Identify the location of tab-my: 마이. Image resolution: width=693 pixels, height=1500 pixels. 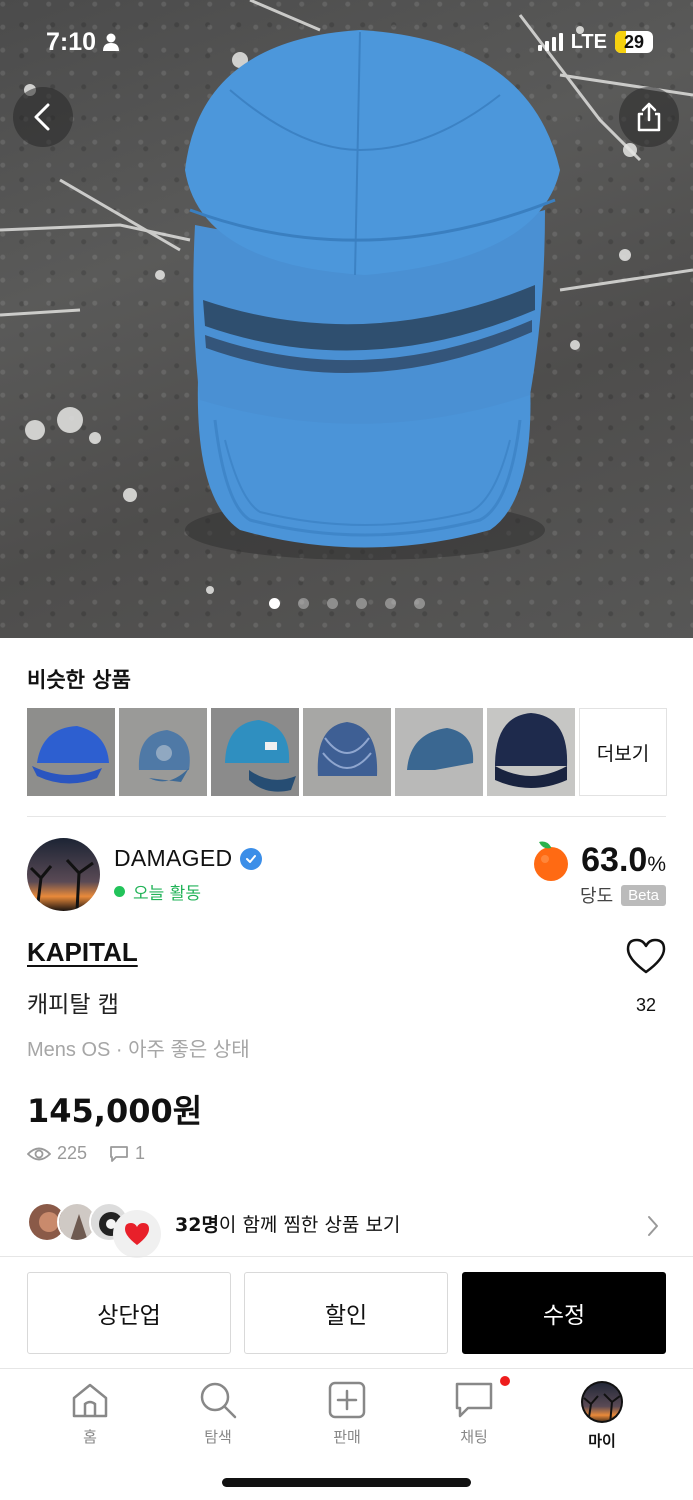
(602, 1415).